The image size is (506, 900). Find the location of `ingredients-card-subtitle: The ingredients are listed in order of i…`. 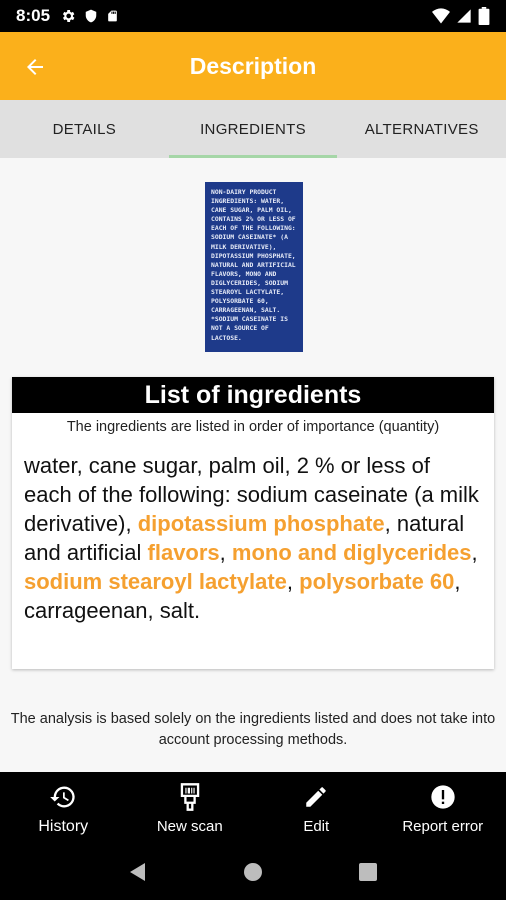

ingredients-card-subtitle: The ingredients are listed in order of i… is located at coordinates (253, 427).